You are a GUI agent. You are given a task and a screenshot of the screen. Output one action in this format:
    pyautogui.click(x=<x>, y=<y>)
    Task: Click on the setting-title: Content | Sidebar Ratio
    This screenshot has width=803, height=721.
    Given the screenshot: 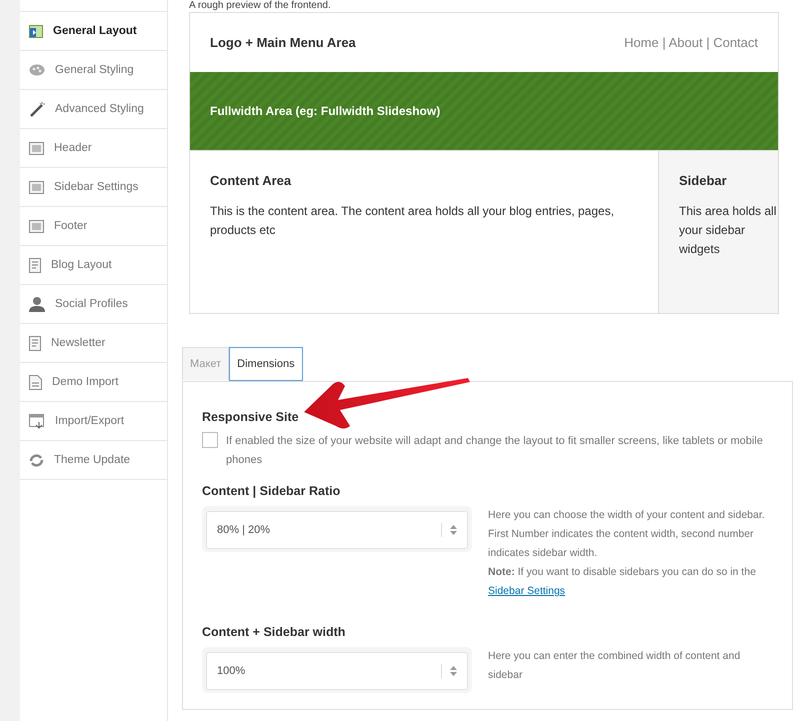 What is the action you would take?
    pyautogui.click(x=272, y=491)
    